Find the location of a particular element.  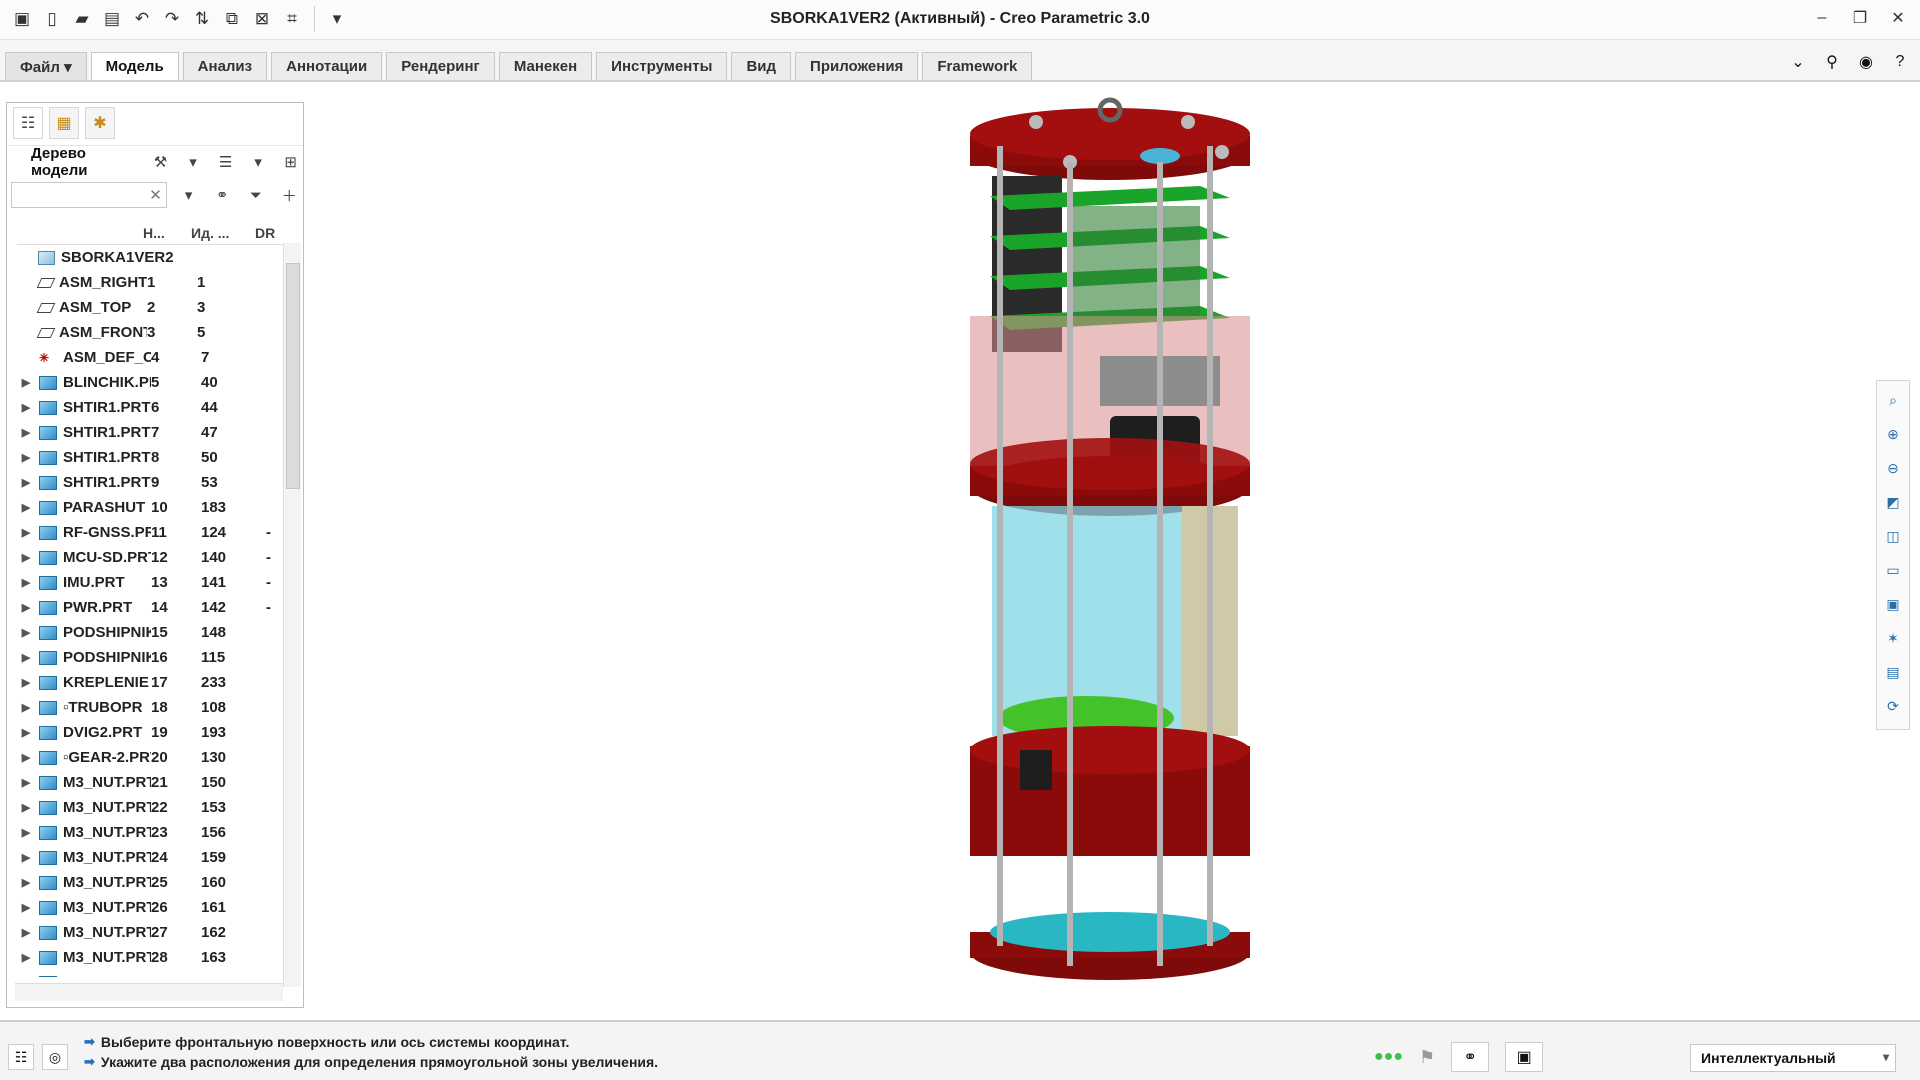

tab-2: Анализ is located at coordinates (225, 66).